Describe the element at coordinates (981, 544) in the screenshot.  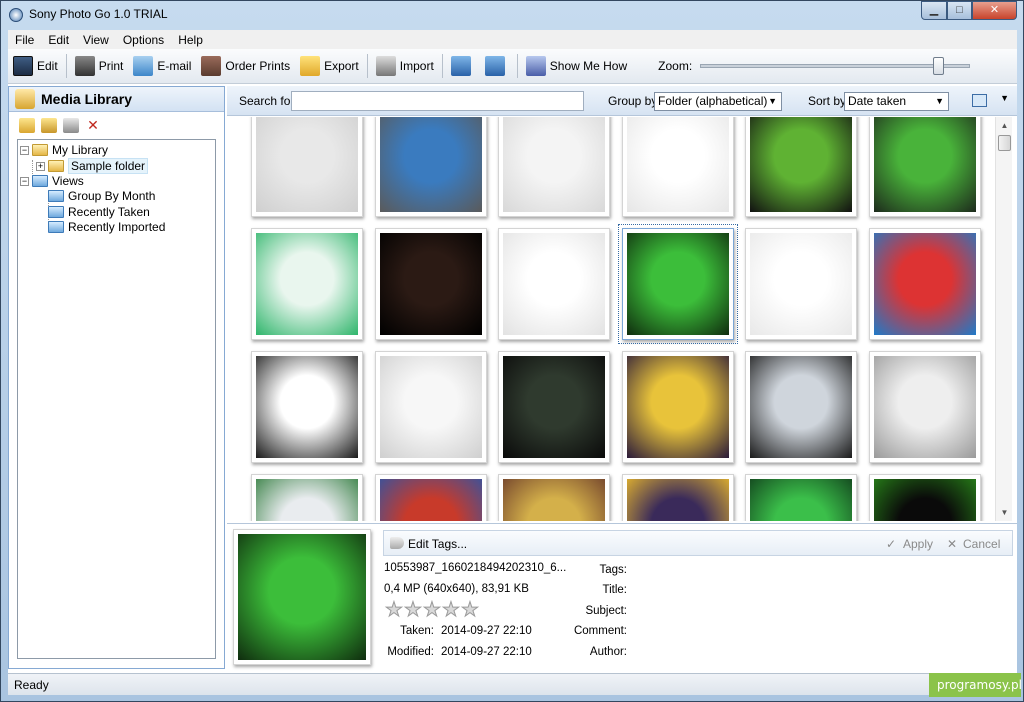
I see `cancel-button: Cancel` at that location.